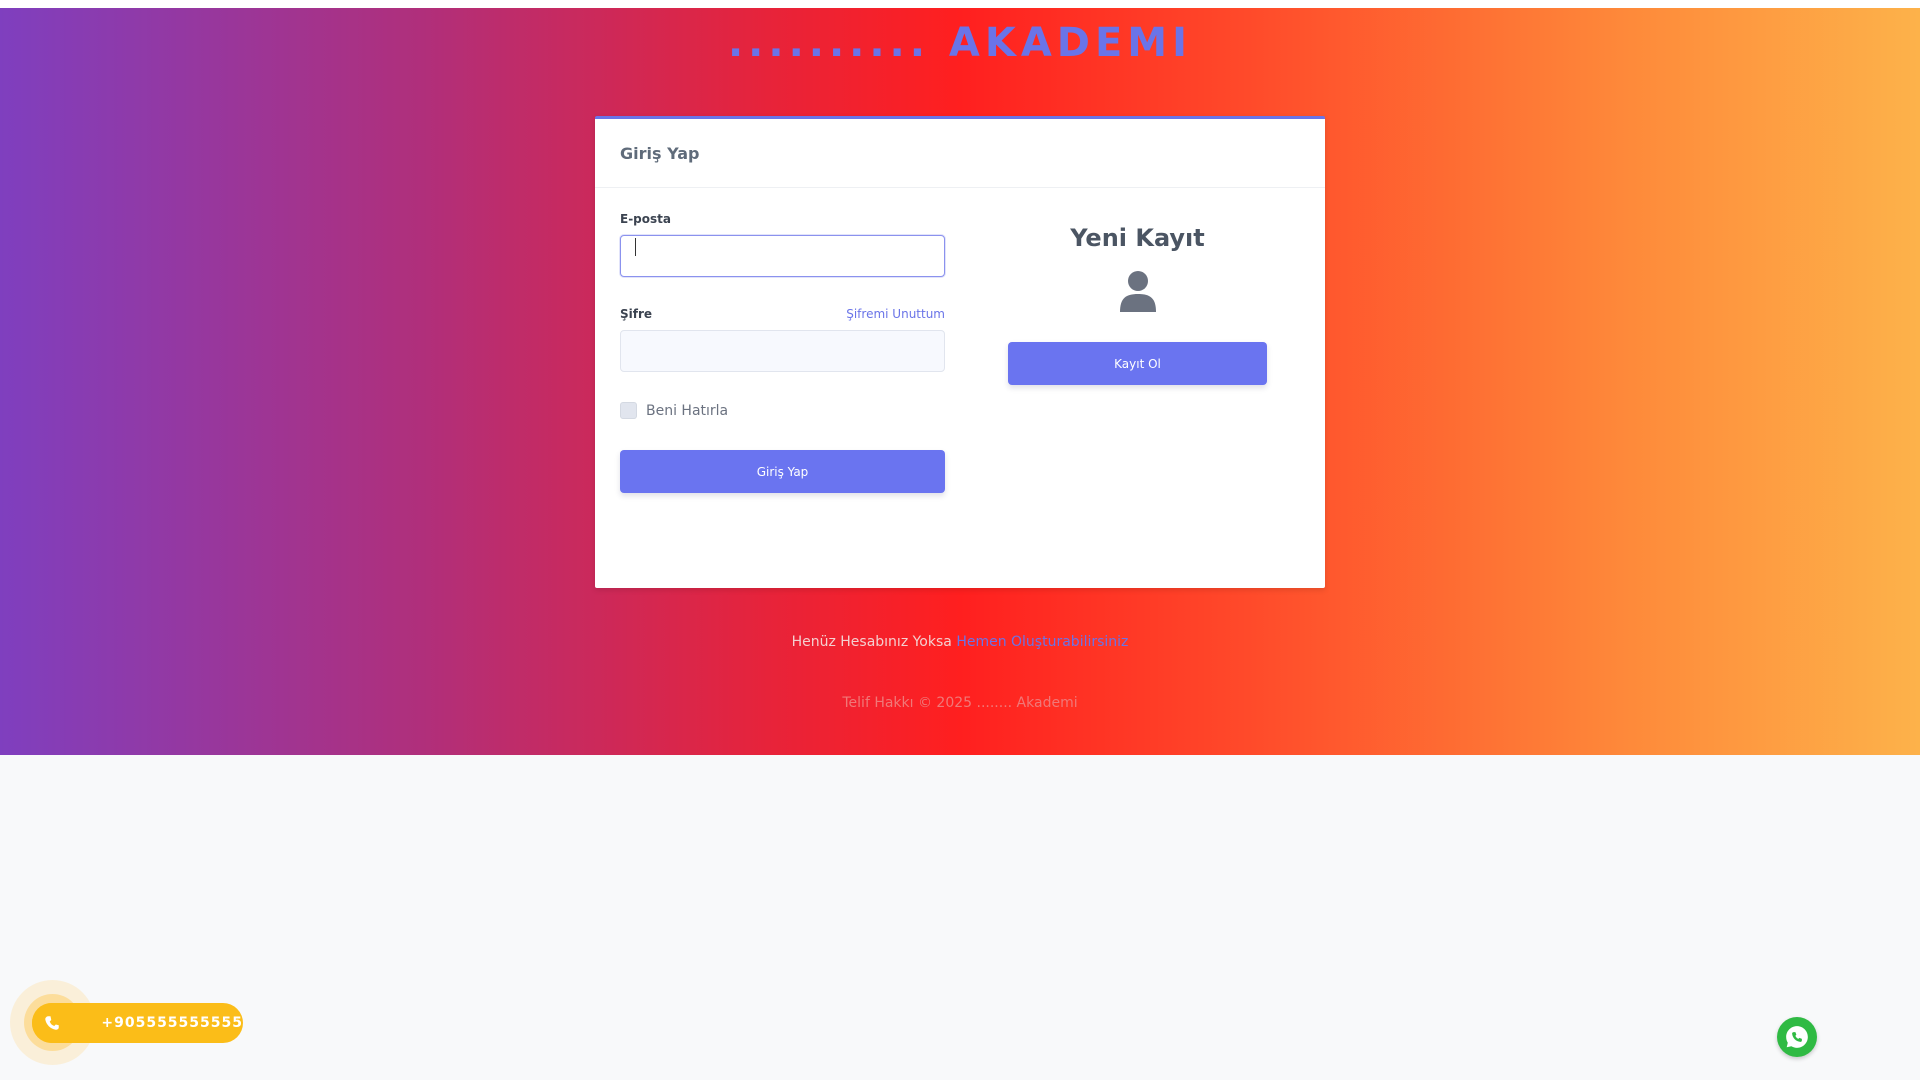  Describe the element at coordinates (782, 410) in the screenshot. I see `remember-row: Beni Hatırla` at that location.